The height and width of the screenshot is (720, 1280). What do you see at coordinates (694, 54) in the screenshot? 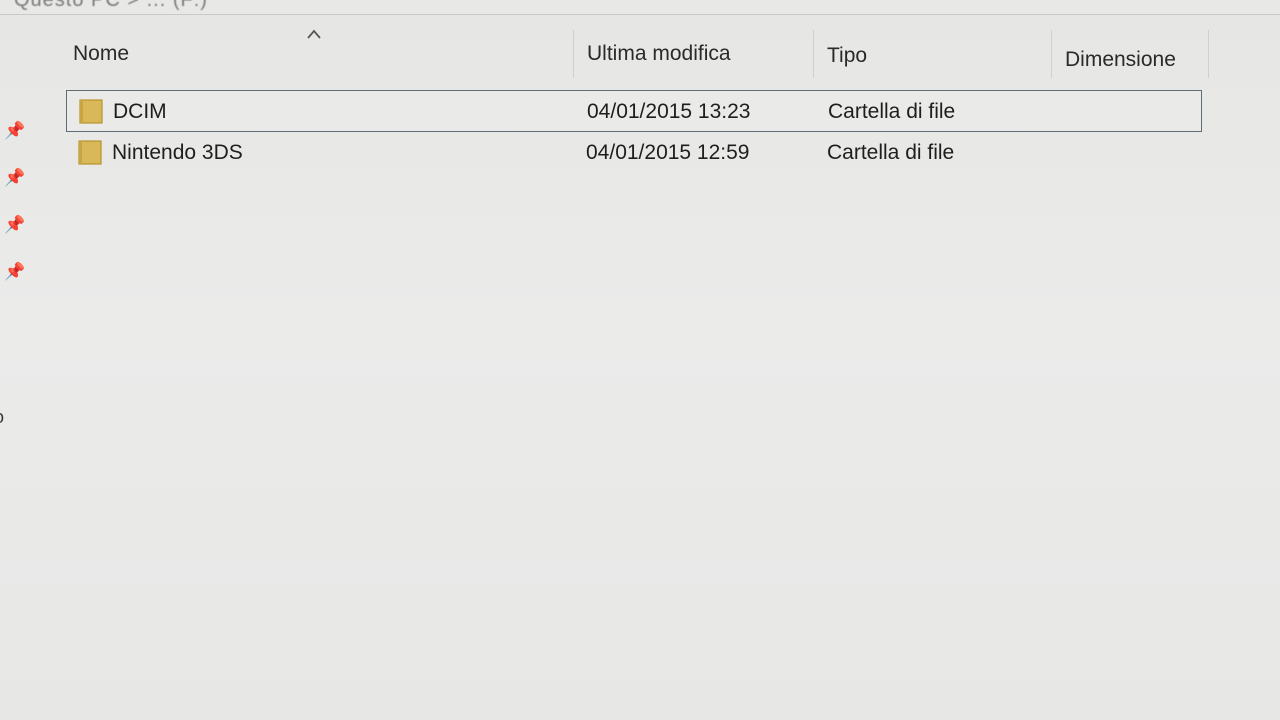
I see `column-header-modified: Ultima modifica` at bounding box center [694, 54].